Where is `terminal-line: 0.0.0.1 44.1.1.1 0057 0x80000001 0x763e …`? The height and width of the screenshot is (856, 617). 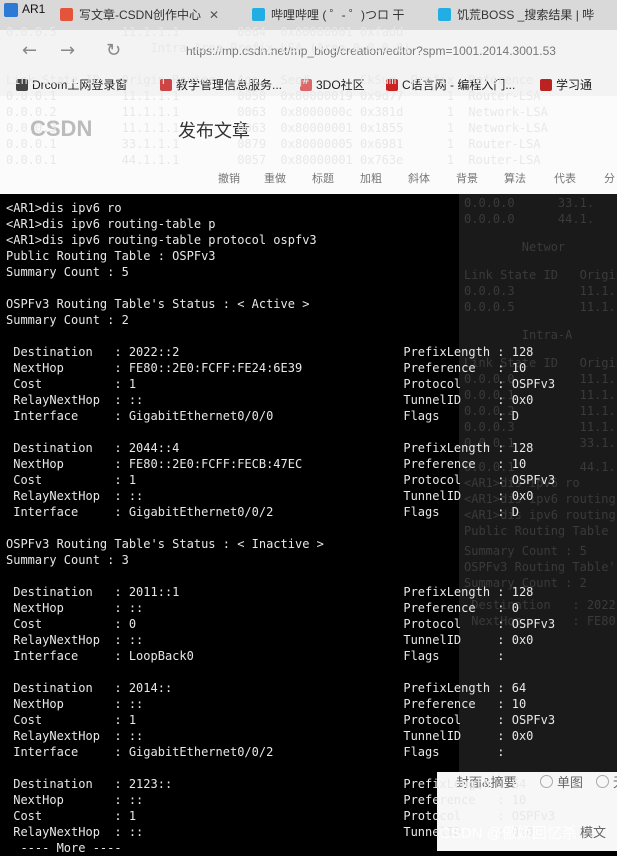 terminal-line: 0.0.0.1 44.1.1.1 0057 0x80000001 0x763e … is located at coordinates (273, 160).